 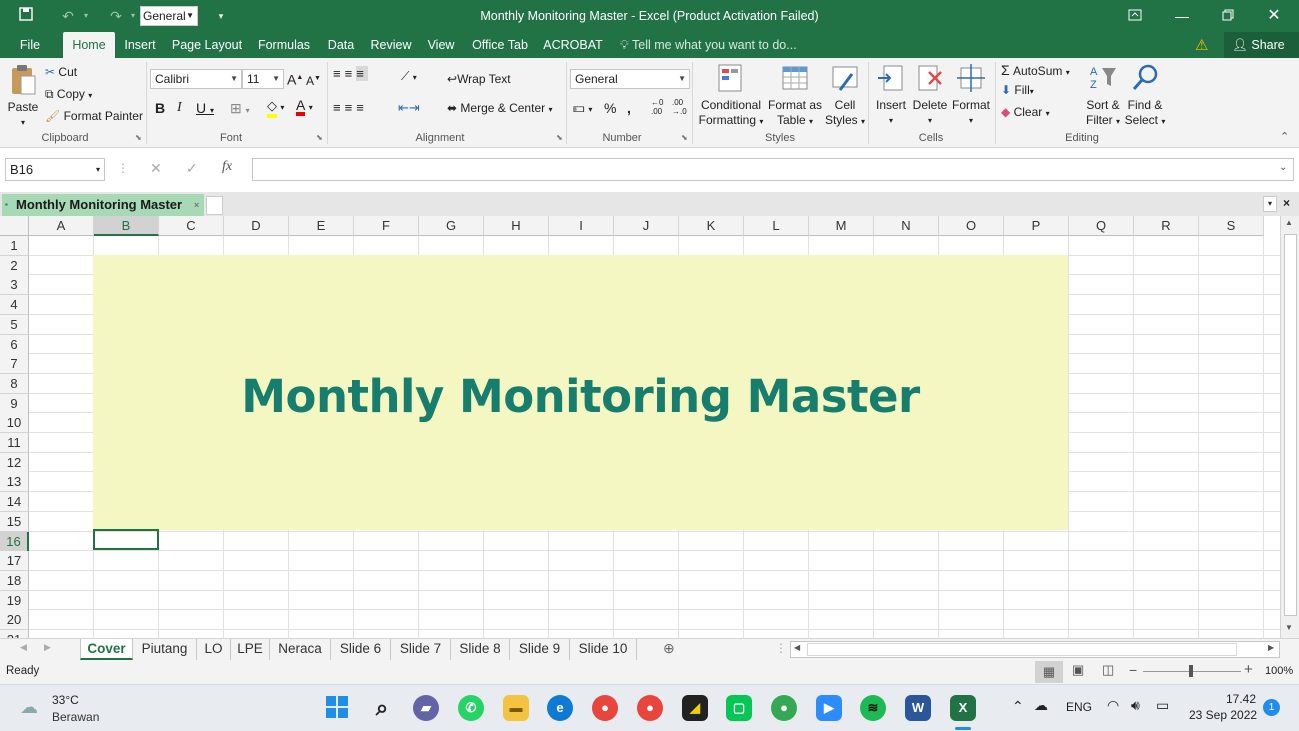 I want to click on indent-buttons: ⇤⇥, so click(x=409, y=108).